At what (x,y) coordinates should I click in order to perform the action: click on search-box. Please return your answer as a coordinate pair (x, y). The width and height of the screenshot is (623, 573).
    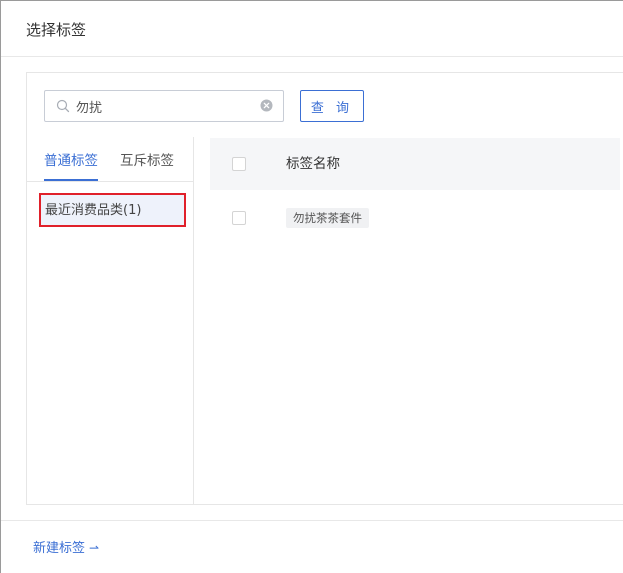
    Looking at the image, I should click on (164, 106).